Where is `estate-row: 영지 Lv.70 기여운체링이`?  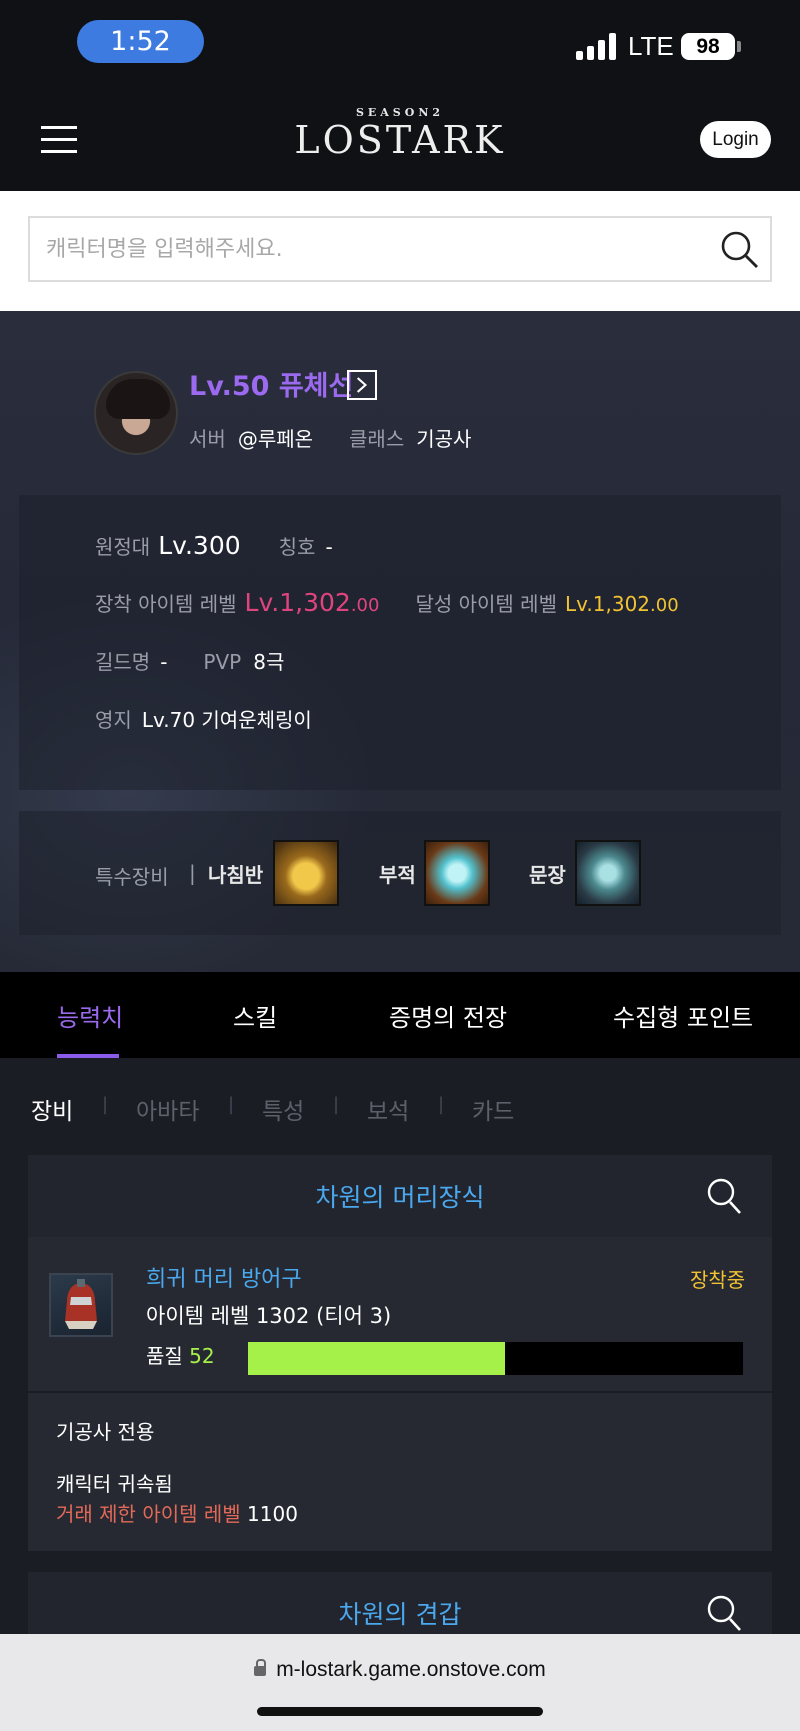 estate-row: 영지 Lv.70 기여운체링이 is located at coordinates (203, 718).